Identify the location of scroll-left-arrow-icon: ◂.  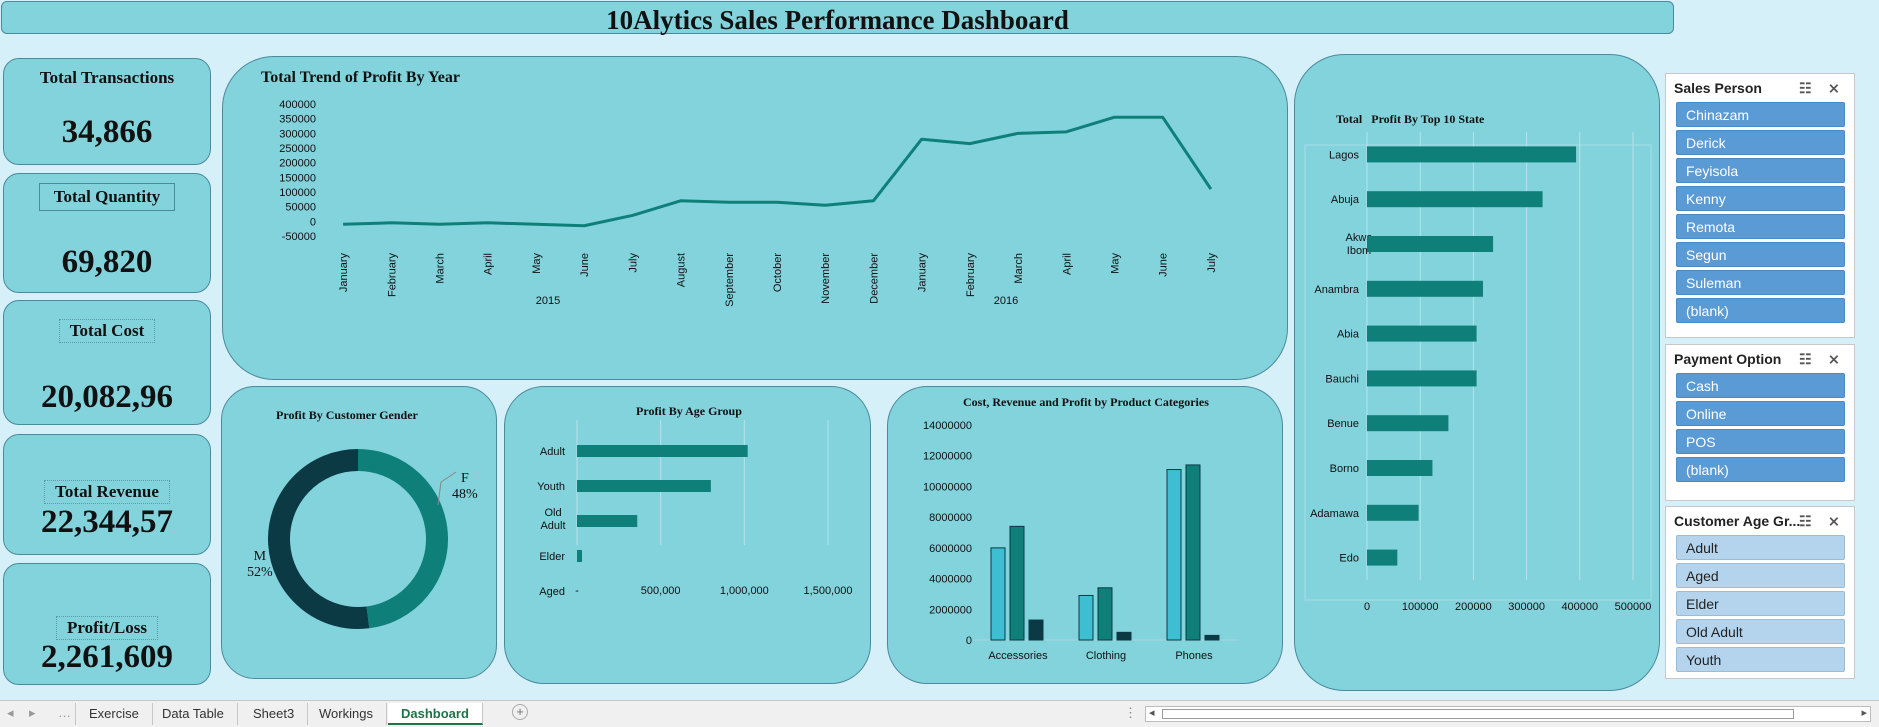
(1152, 712).